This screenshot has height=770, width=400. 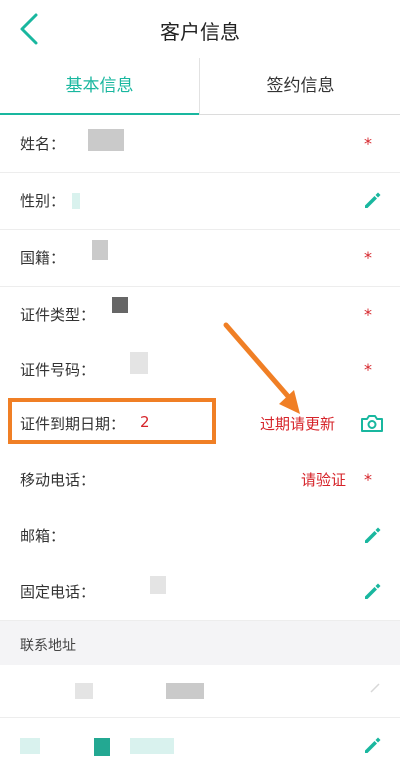 What do you see at coordinates (43, 201) in the screenshot?
I see `field-label-gender: 性别：` at bounding box center [43, 201].